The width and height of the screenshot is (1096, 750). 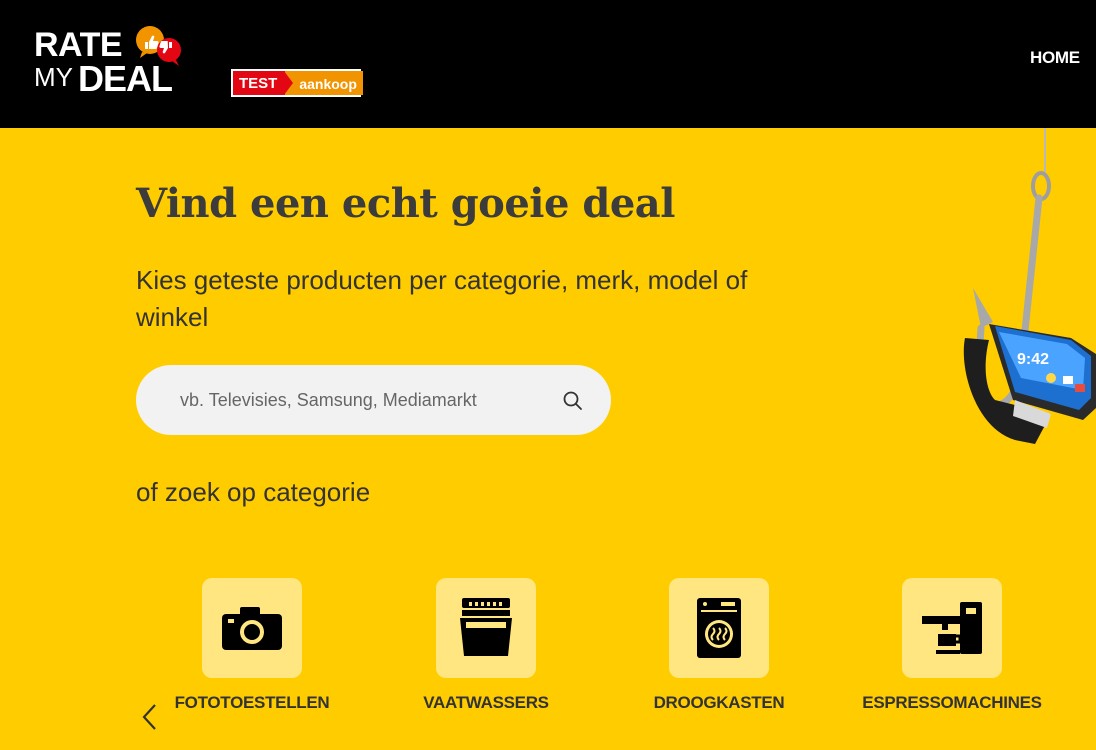 I want to click on test-aankoop-badge: TEST aankoop, so click(x=297, y=83).